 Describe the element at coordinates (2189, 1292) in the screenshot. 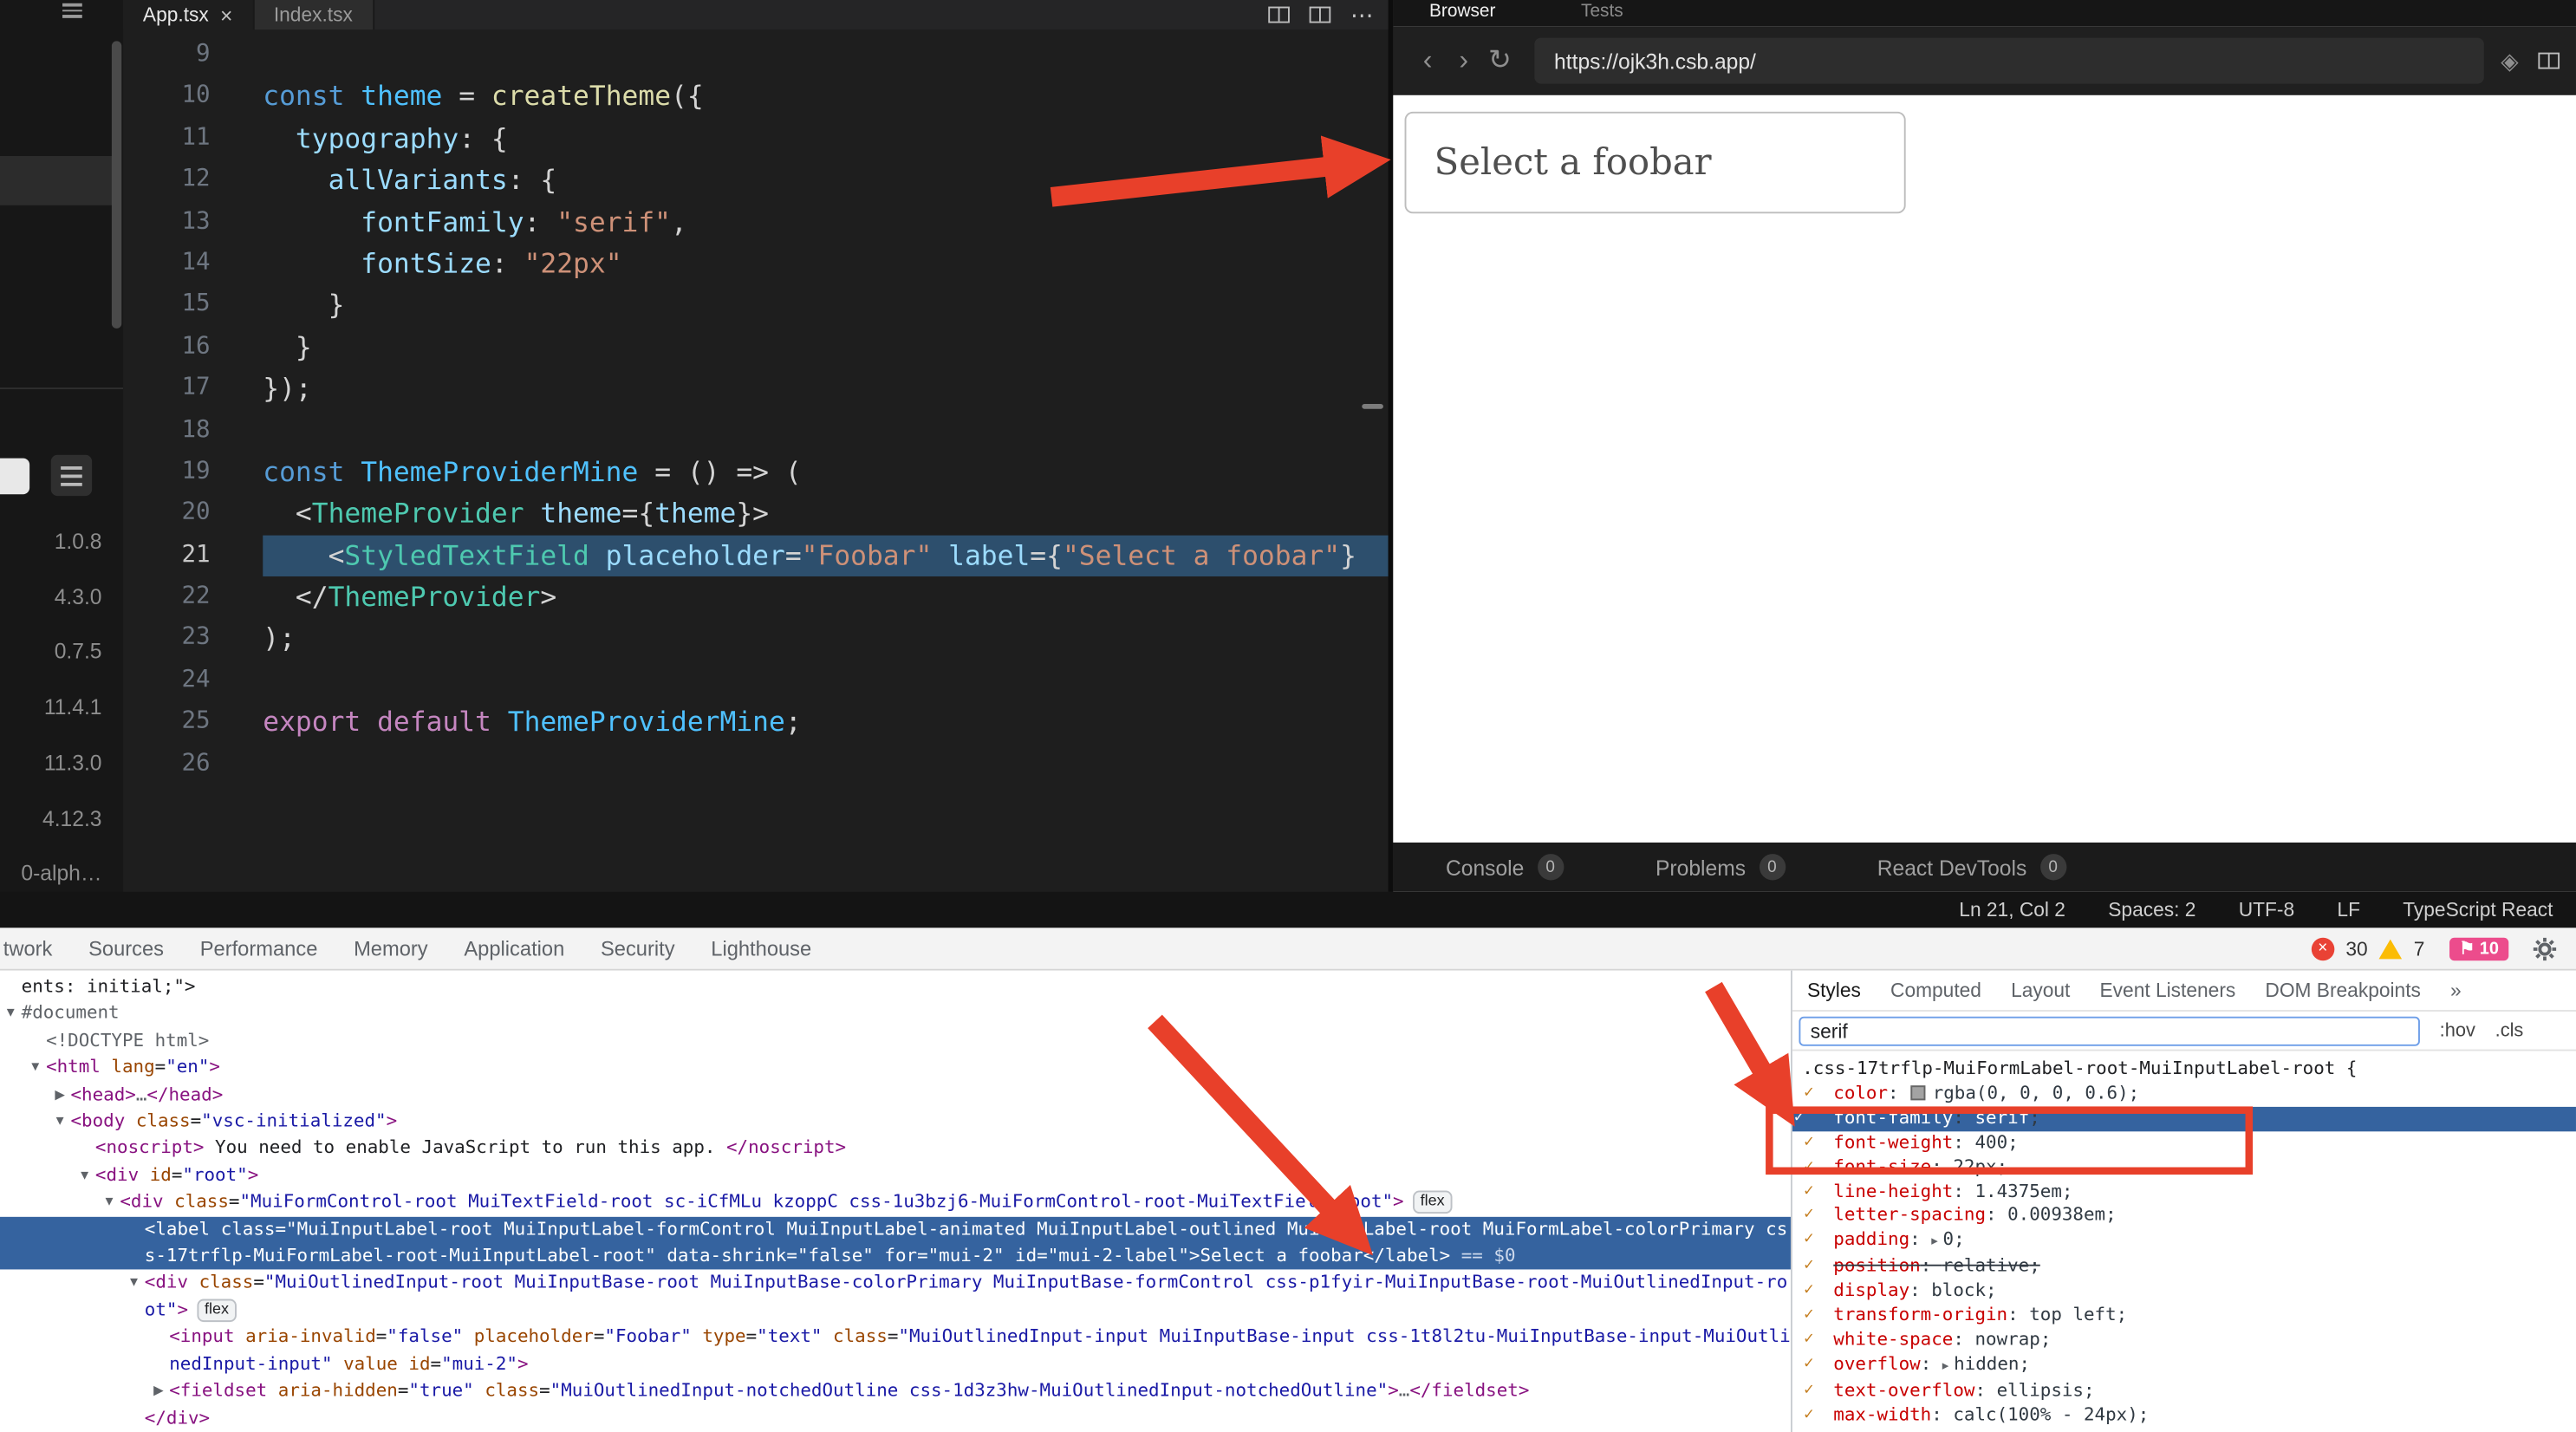

I see `css-property-row: ✓ display: block;` at that location.